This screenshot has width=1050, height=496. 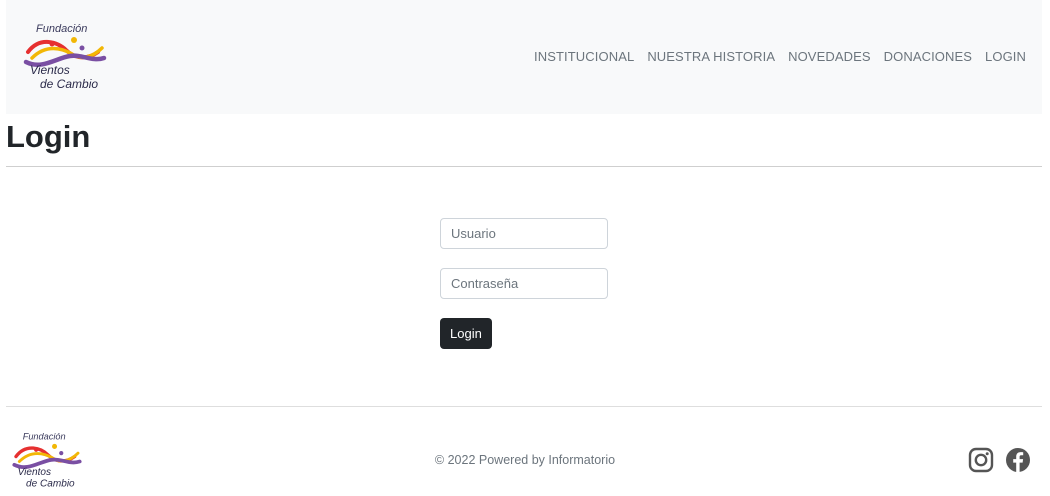 What do you see at coordinates (524, 166) in the screenshot?
I see `title-divider` at bounding box center [524, 166].